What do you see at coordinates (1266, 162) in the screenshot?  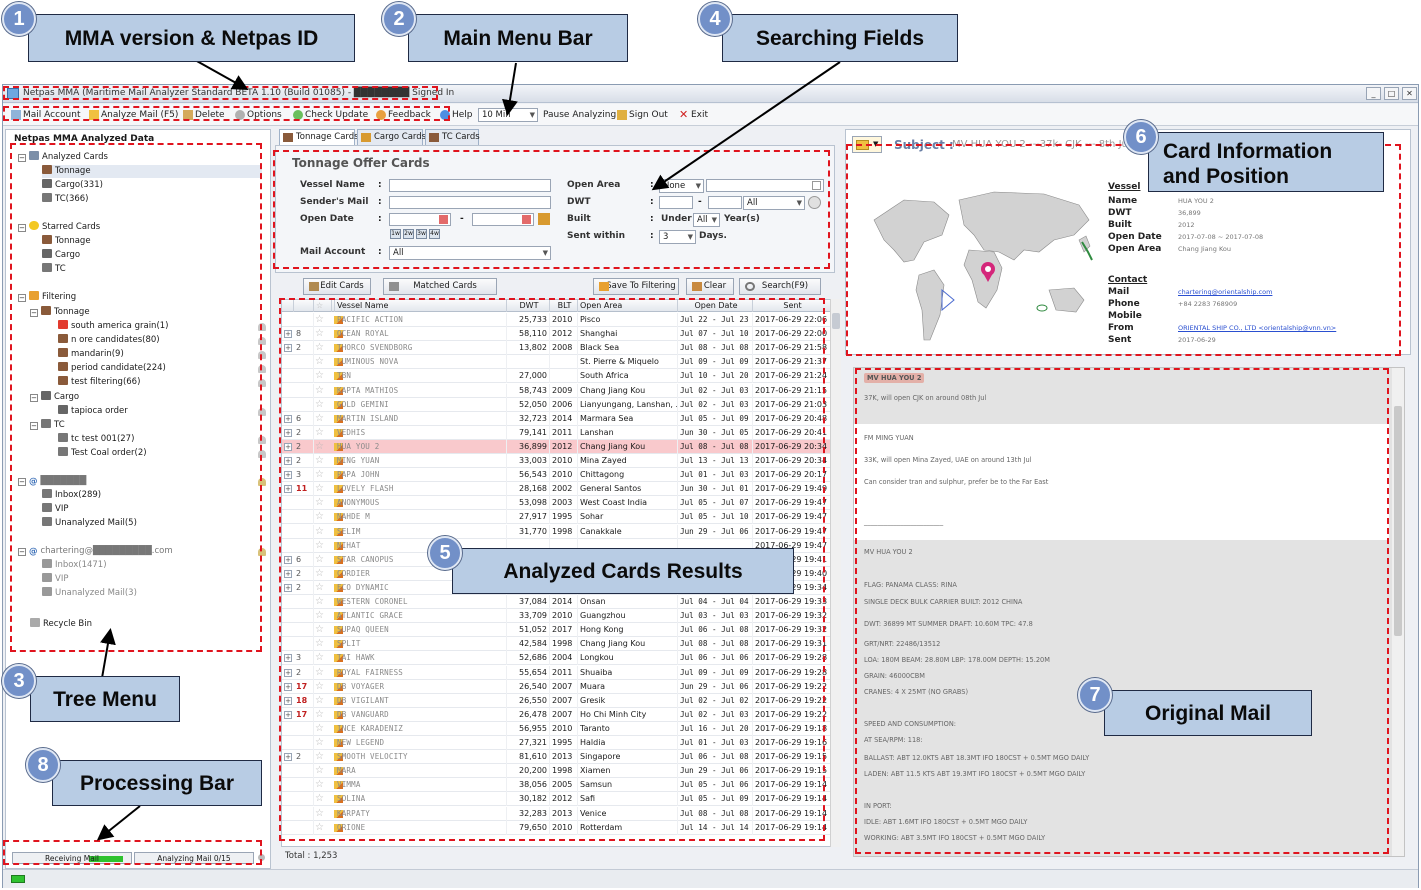 I see `callout-card-info: Card Information and Position` at bounding box center [1266, 162].